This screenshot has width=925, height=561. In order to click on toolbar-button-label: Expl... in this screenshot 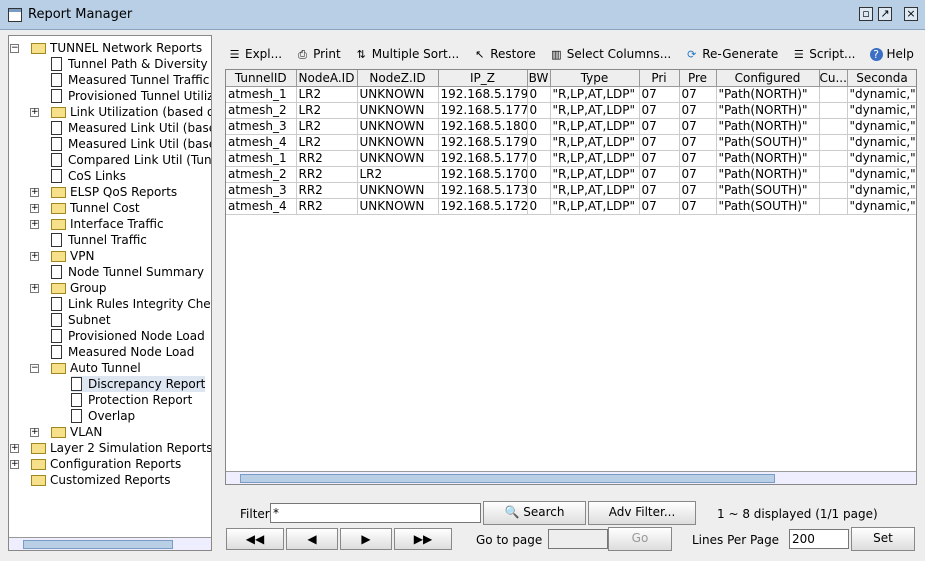, I will do `click(264, 54)`.